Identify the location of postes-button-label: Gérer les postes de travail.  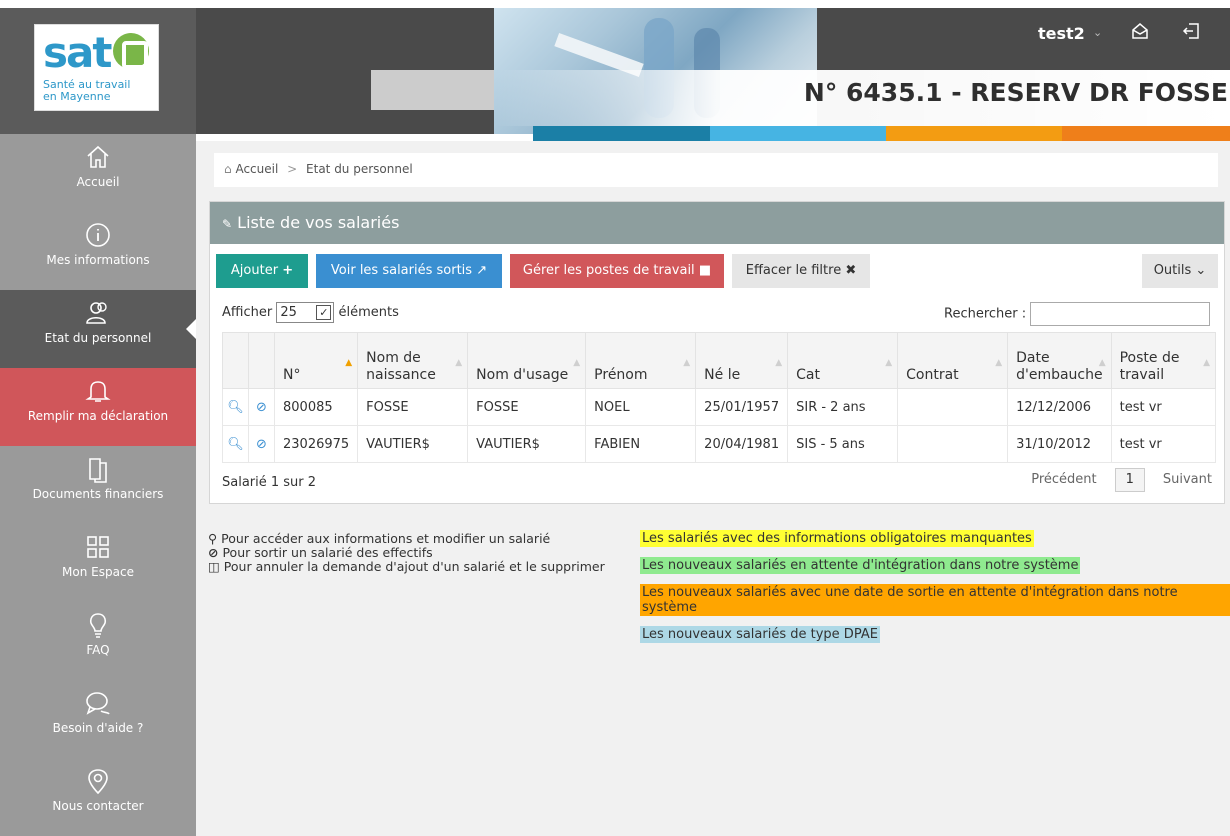
(608, 270).